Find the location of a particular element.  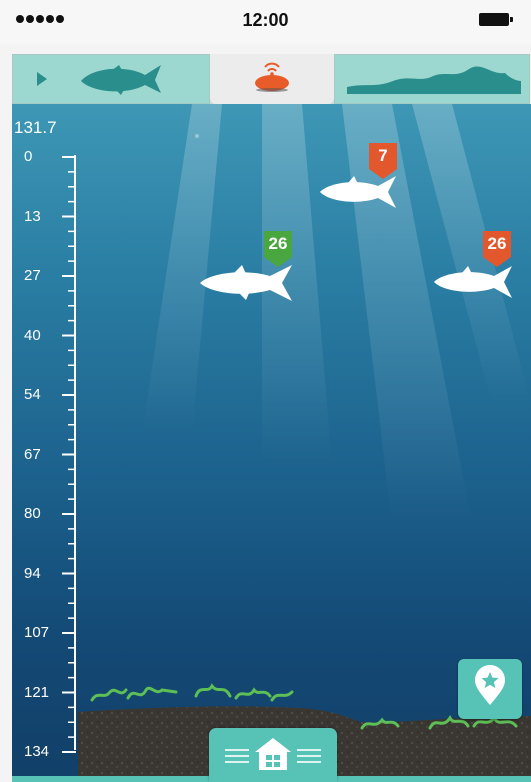

mark-location-button is located at coordinates (490, 689).